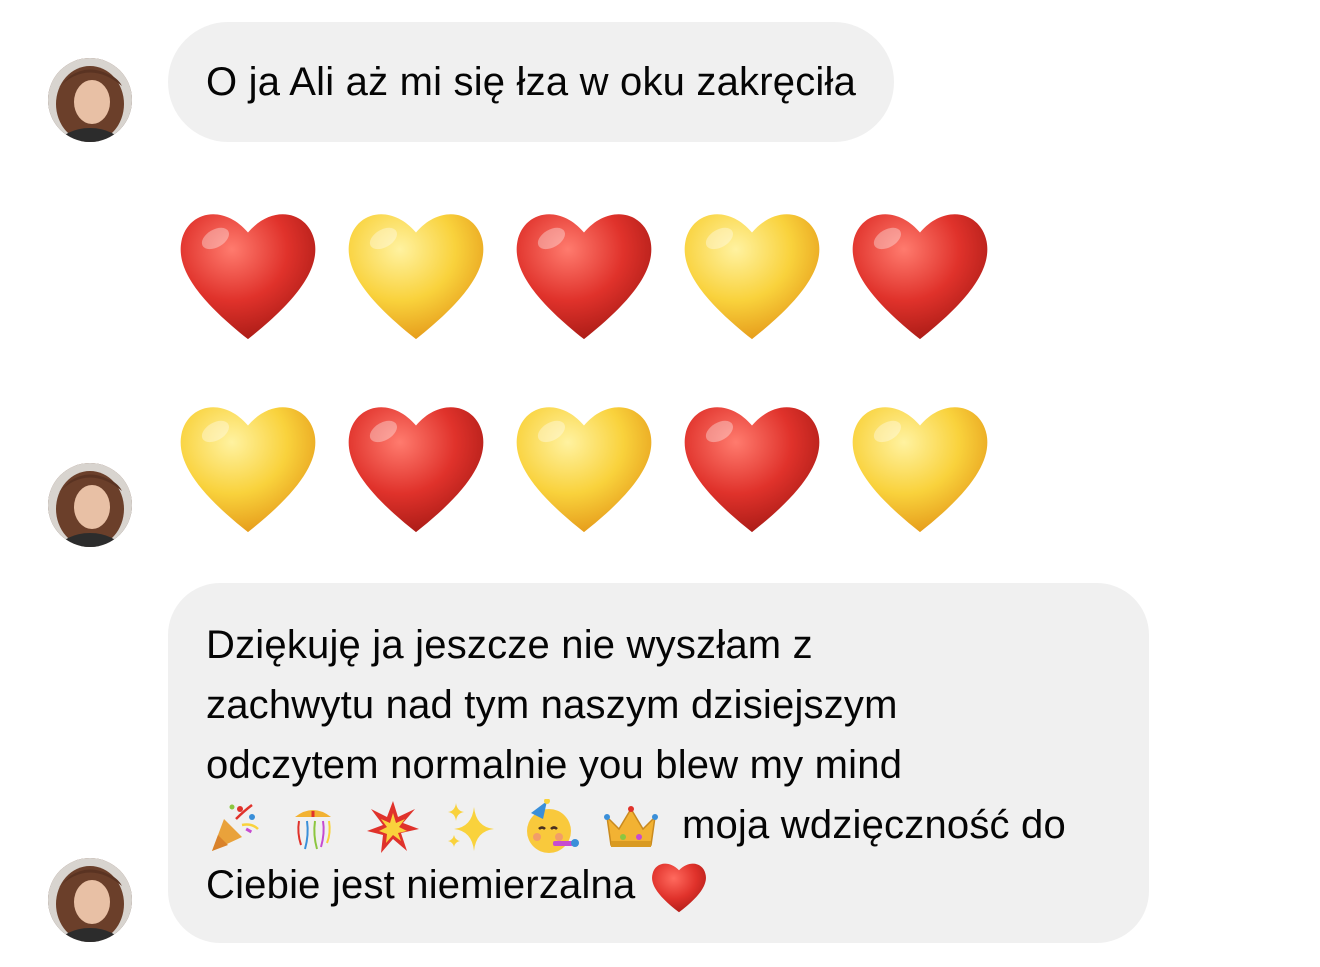 This screenshot has height=967, width=1320. I want to click on message-emoji-line: moja wdzięczność do, so click(657, 825).